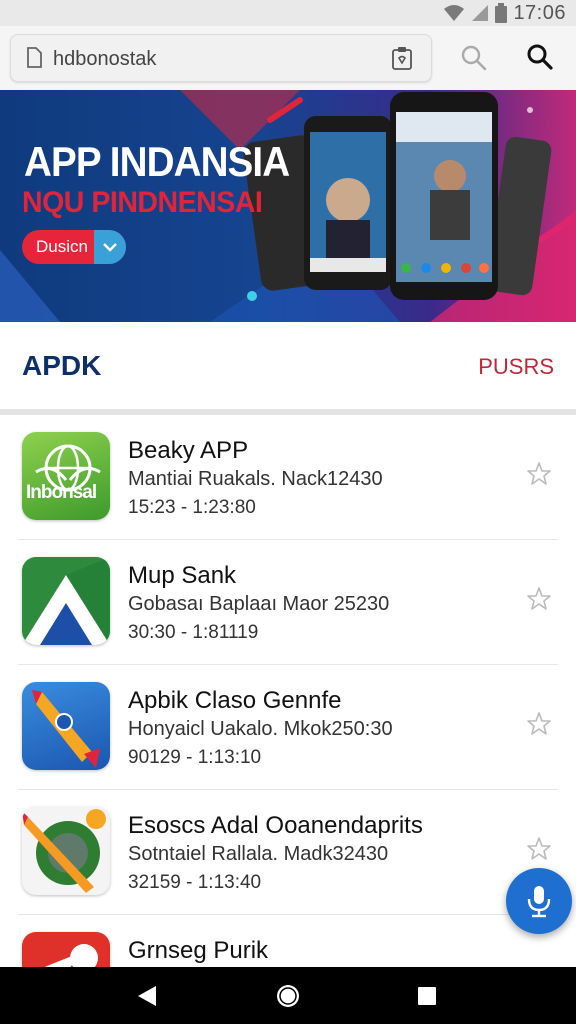  I want to click on wifi-icon, so click(454, 13).